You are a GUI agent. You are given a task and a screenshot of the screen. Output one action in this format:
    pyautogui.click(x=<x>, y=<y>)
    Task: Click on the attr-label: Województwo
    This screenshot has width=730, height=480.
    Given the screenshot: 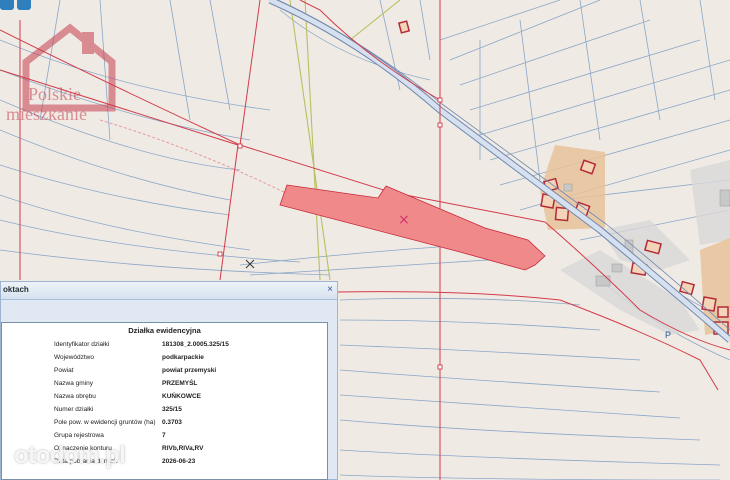 What is the action you would take?
    pyautogui.click(x=74, y=357)
    